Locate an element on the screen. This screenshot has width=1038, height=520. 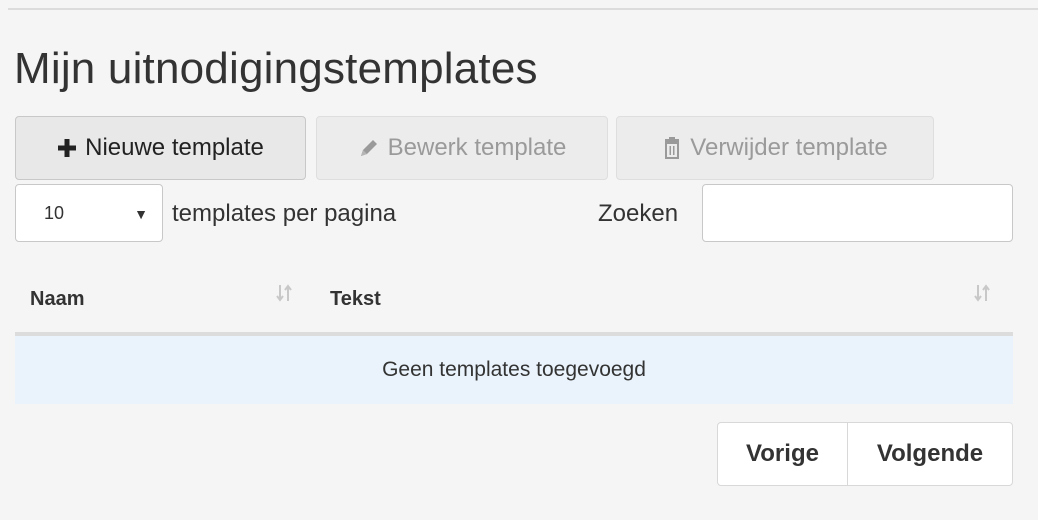
edit-template-button: Bewerk template is located at coordinates (462, 148).